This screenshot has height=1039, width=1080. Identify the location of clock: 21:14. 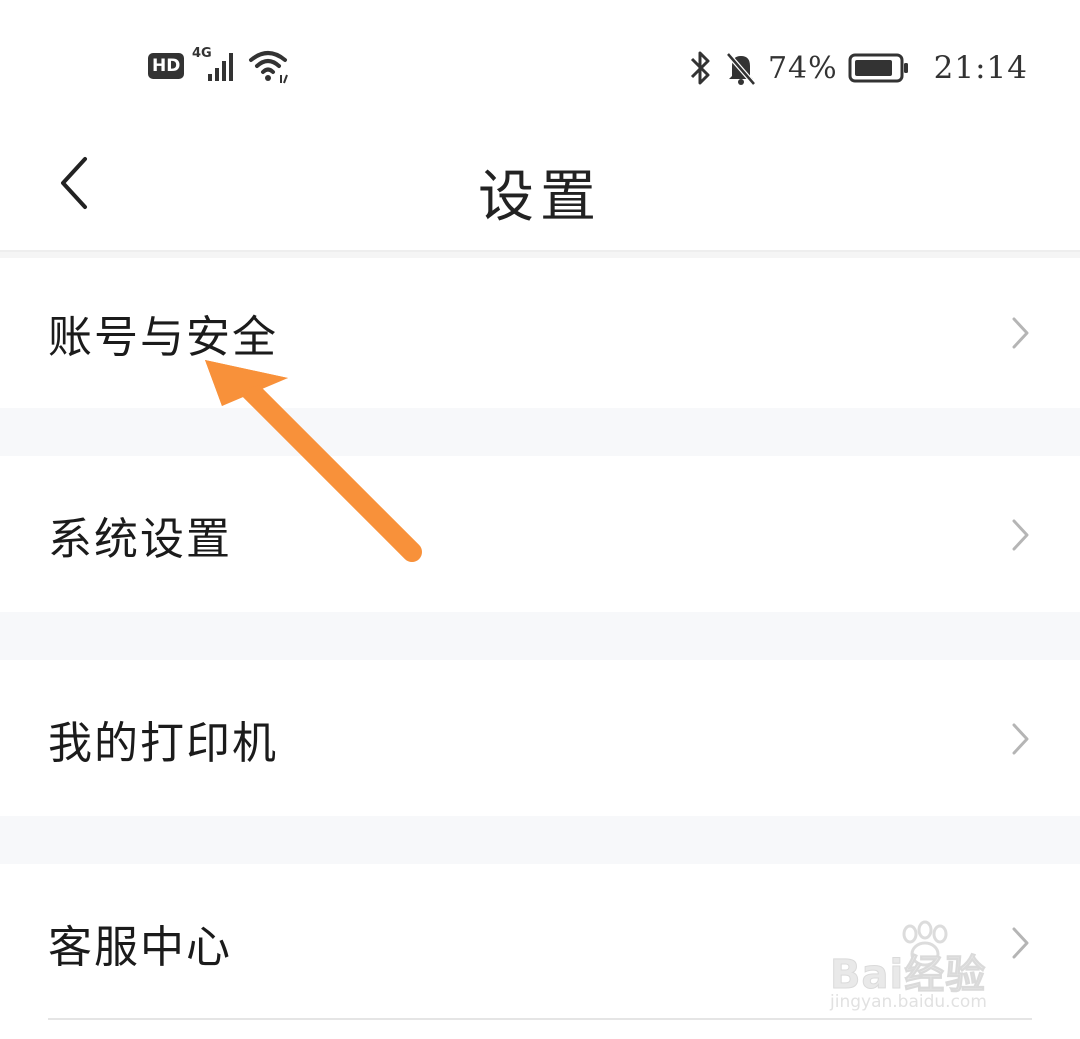
(980, 68).